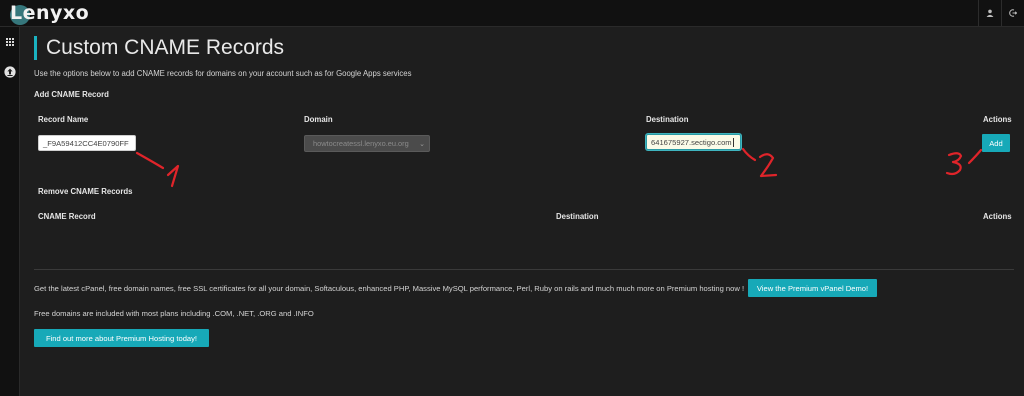 This screenshot has height=396, width=1024. I want to click on annotation-overlay, so click(559, 167).